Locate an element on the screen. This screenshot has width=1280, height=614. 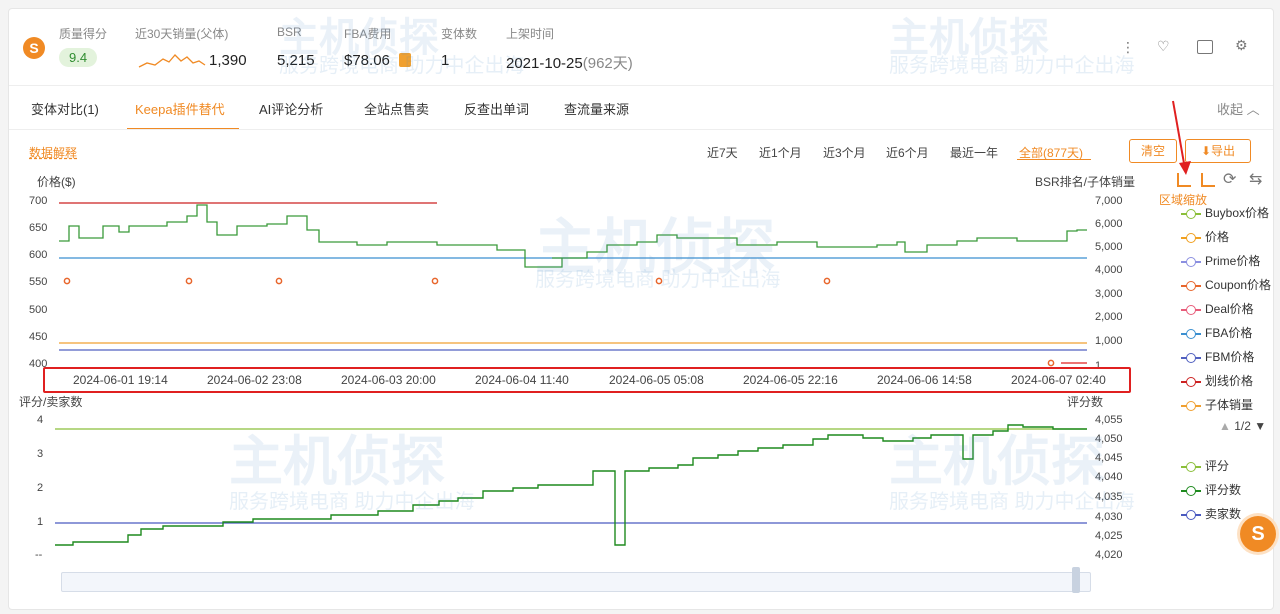
brand-logo-icon: S is located at coordinates (34, 48).